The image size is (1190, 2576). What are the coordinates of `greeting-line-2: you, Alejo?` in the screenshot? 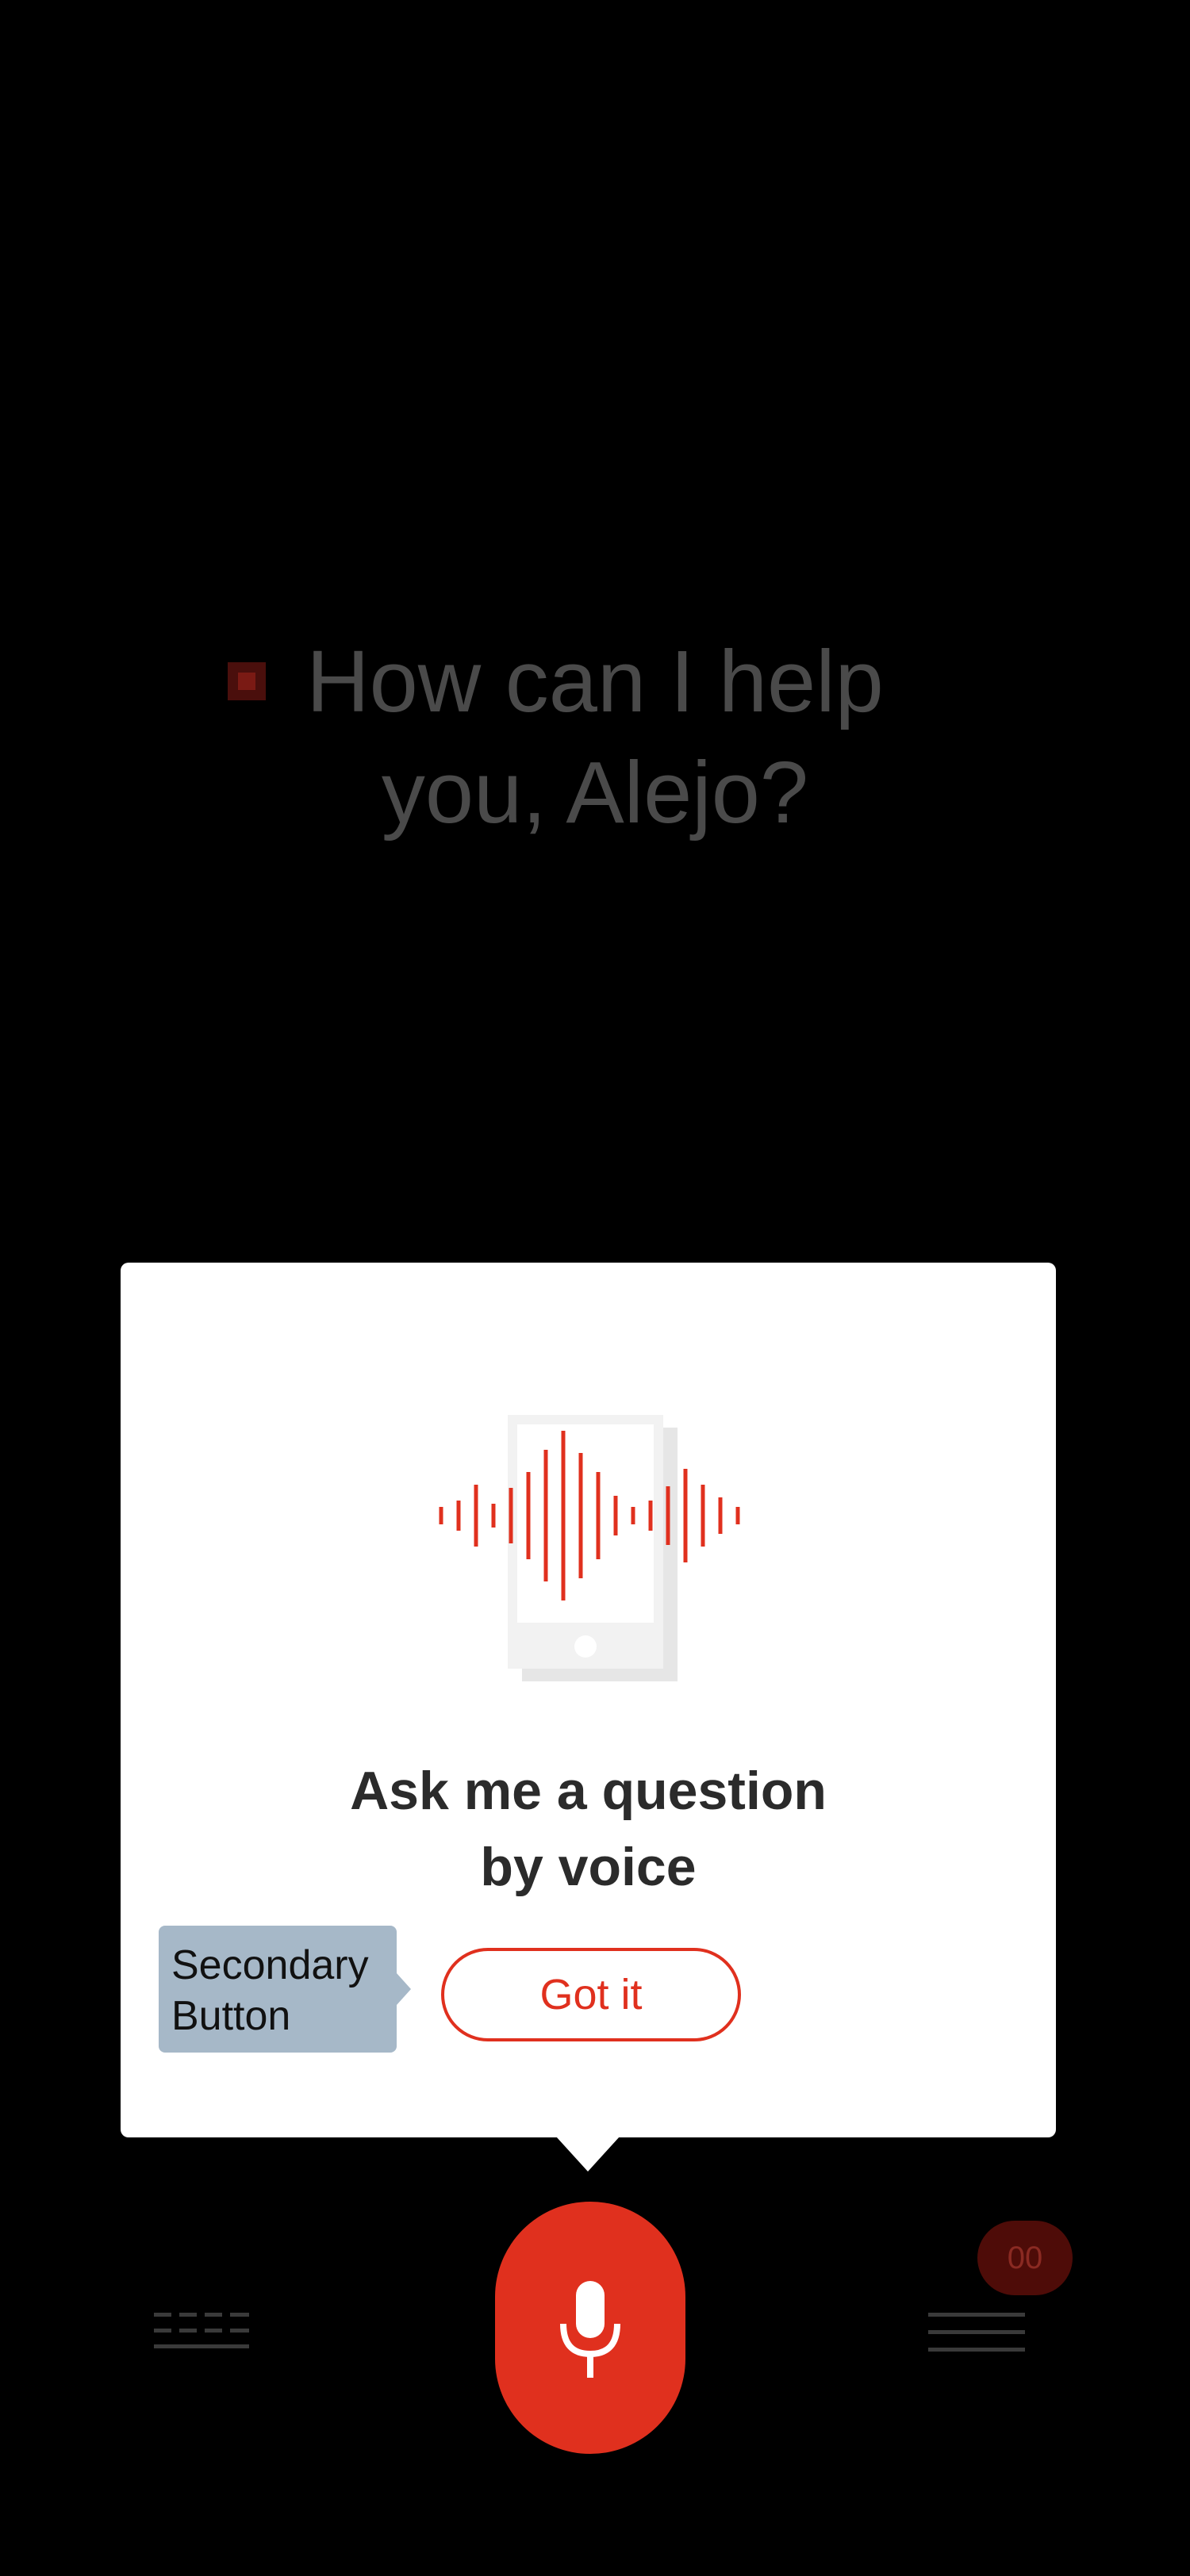 It's located at (595, 792).